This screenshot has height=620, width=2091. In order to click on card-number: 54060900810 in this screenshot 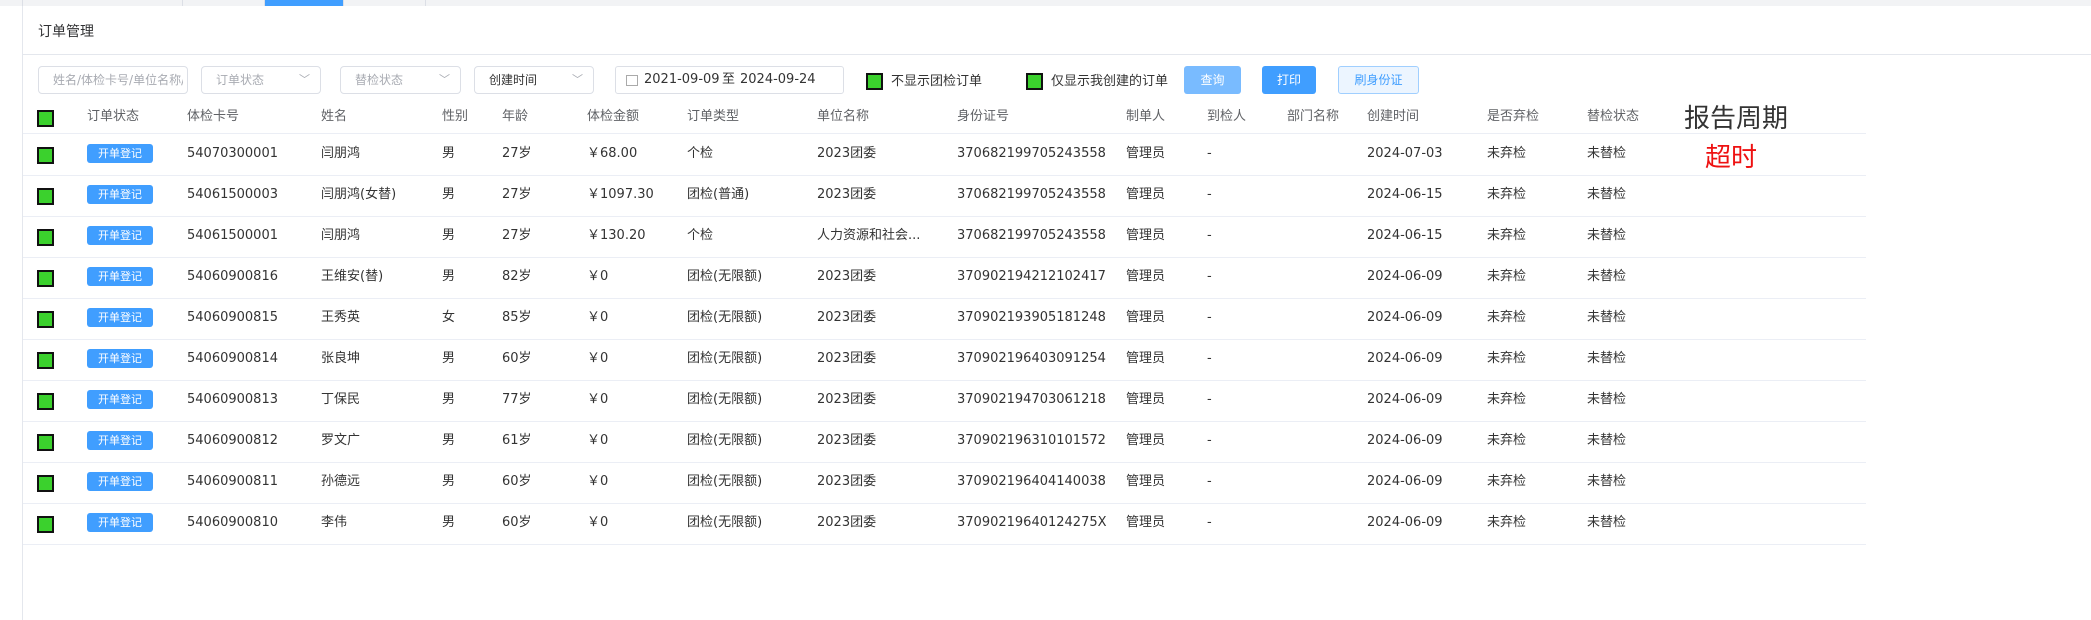, I will do `click(232, 522)`.